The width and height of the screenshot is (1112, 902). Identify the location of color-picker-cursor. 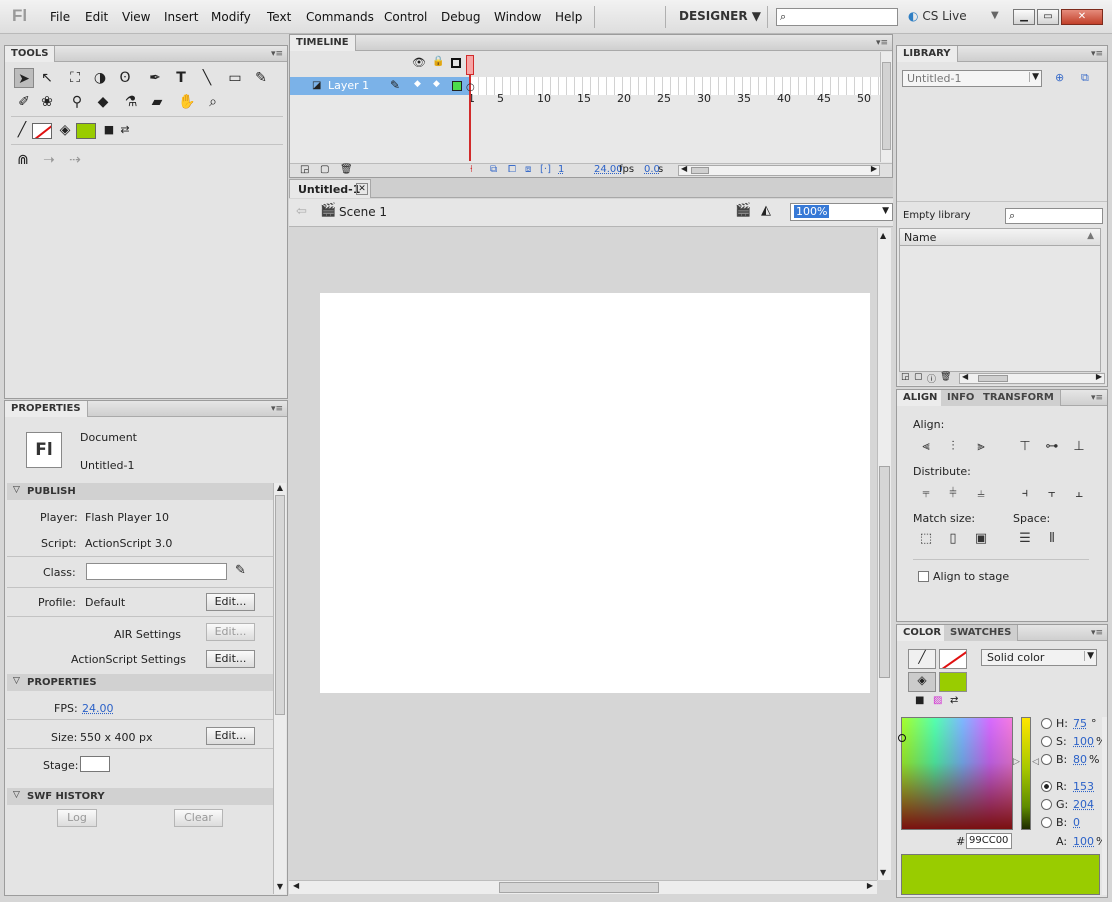
(902, 738).